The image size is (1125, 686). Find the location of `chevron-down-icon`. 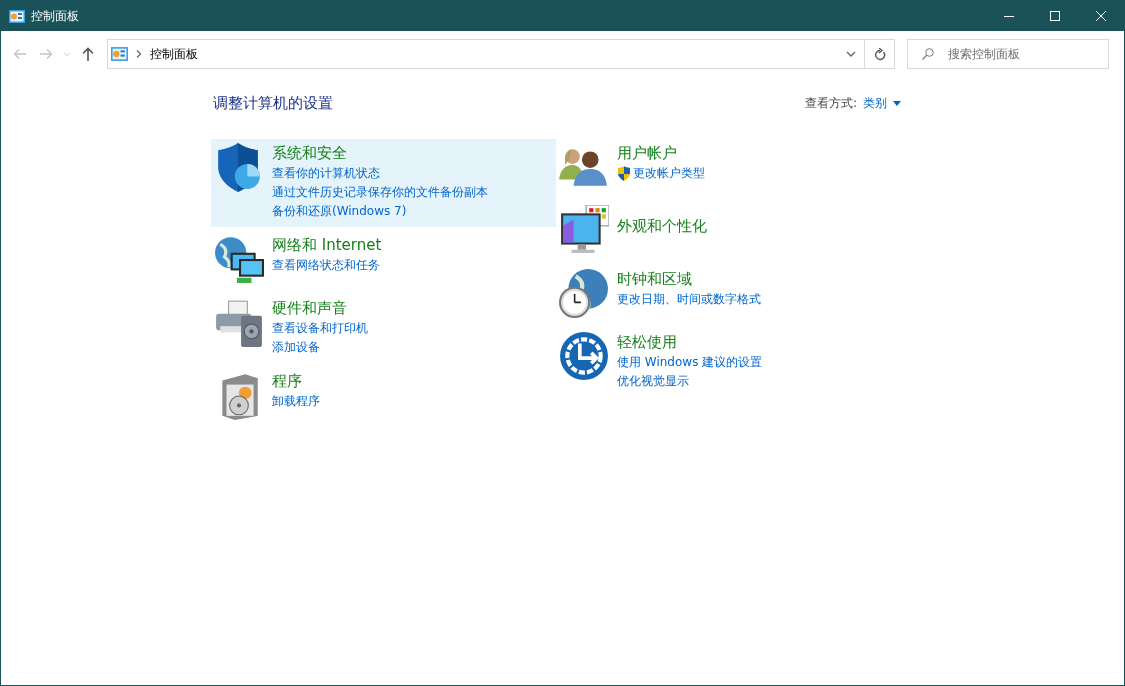

chevron-down-icon is located at coordinates (851, 54).